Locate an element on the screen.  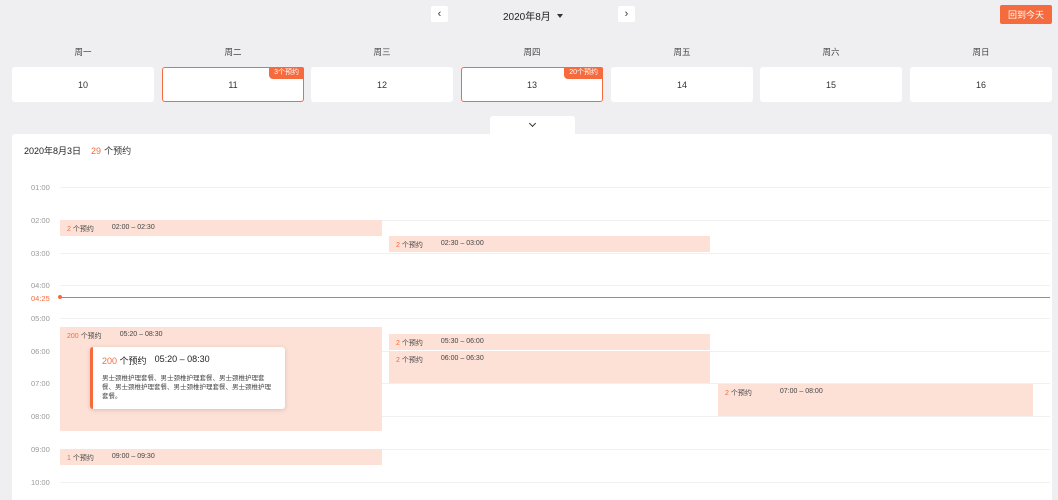
event-time: 07:00 – 08:00 is located at coordinates (801, 391).